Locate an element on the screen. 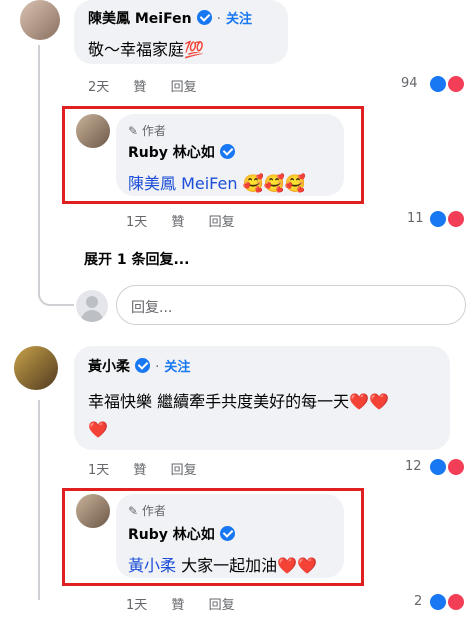 The width and height of the screenshot is (474, 617). reaction-count: 11 is located at coordinates (415, 218).